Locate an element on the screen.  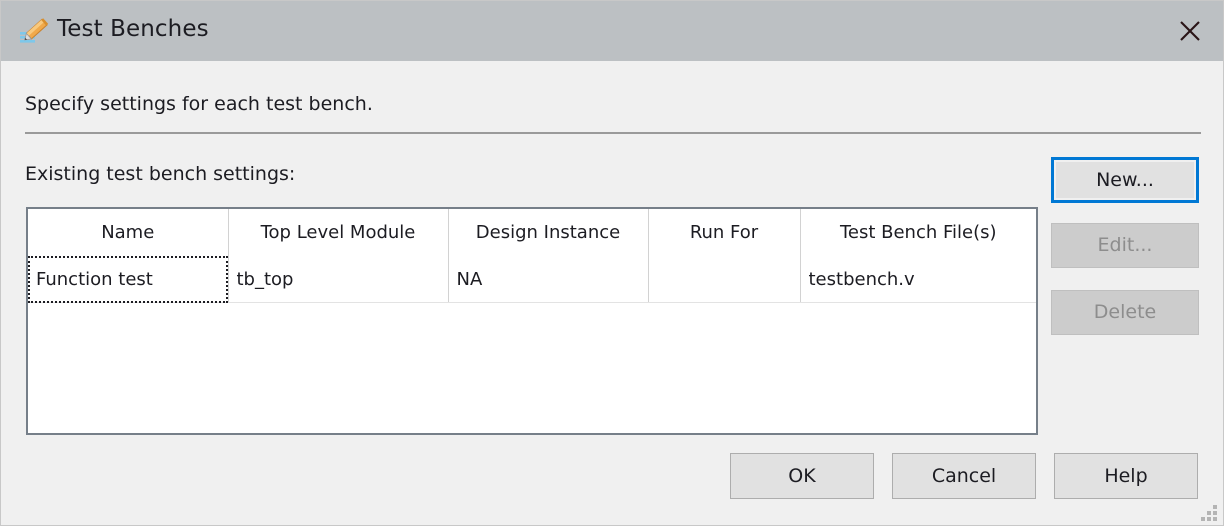
close-icon is located at coordinates (1190, 31).